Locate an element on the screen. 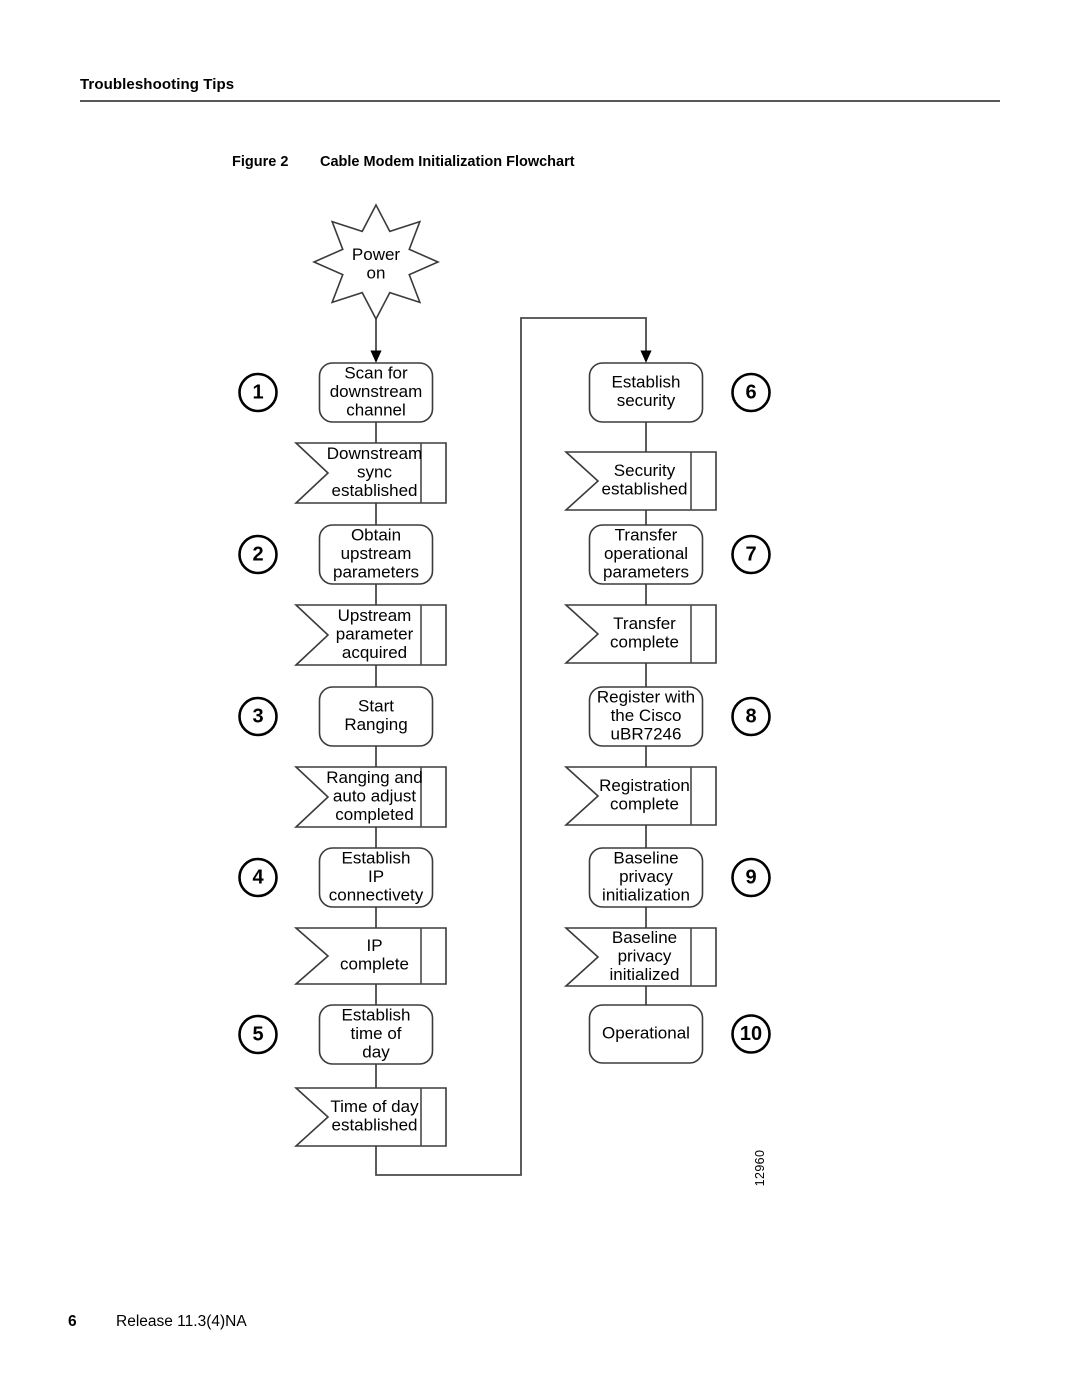 The image size is (1080, 1397). flow-node-label-line: acquired is located at coordinates (374, 652).